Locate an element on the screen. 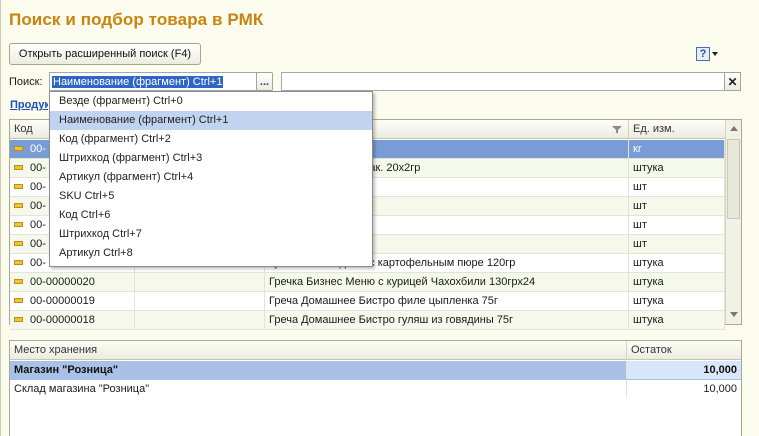  cell-text: Греча Домашнее Бистро филе цыпленка 75г is located at coordinates (383, 301).